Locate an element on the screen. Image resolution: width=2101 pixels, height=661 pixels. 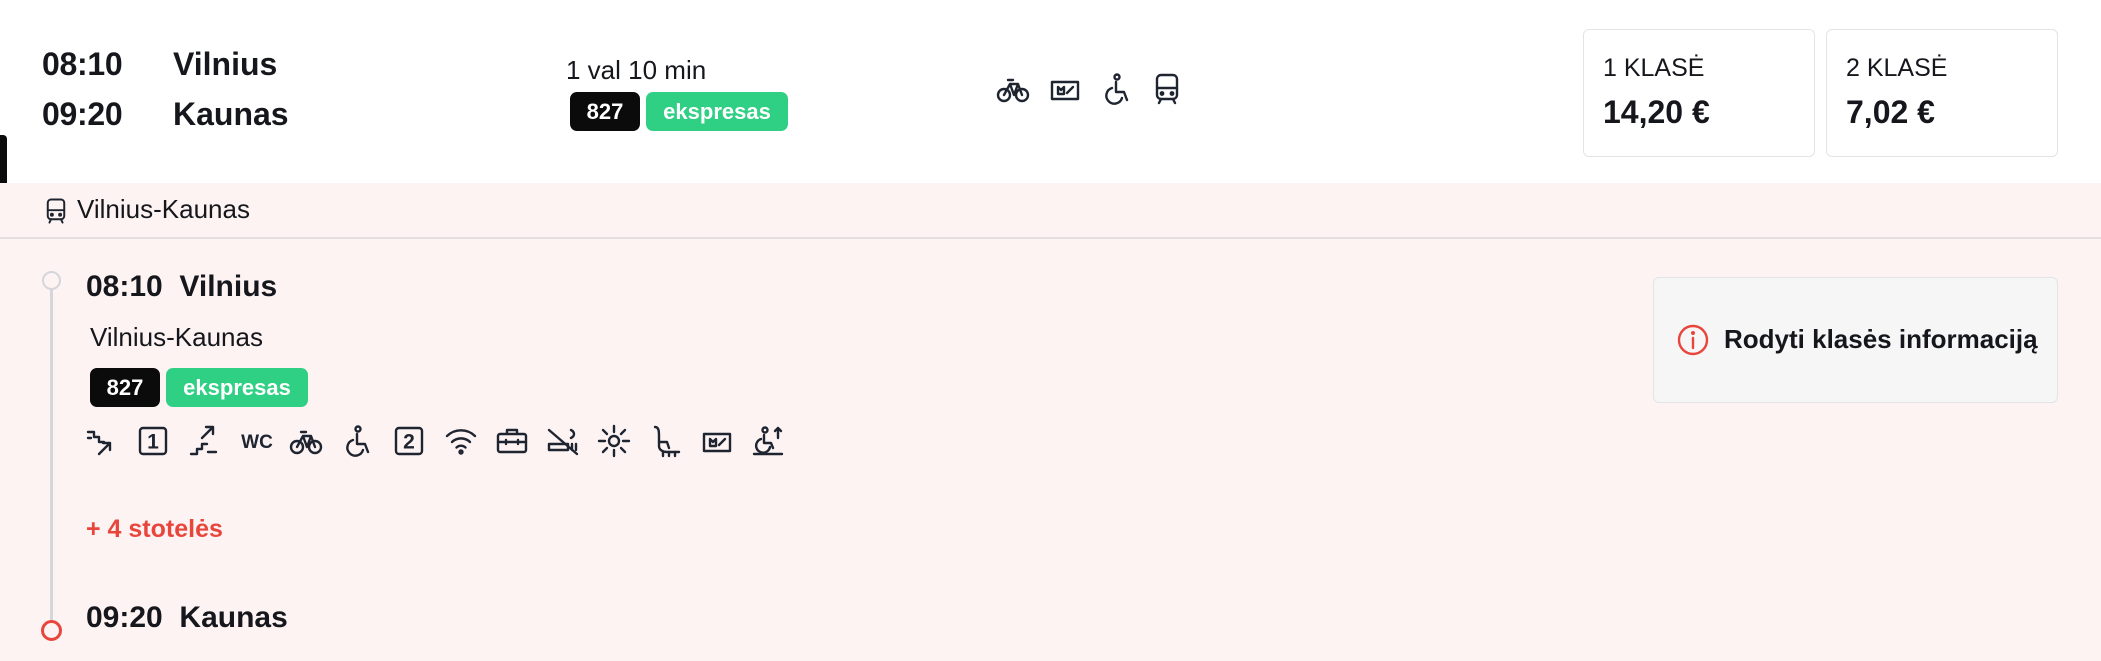
start-stop: 08:10 Vilnius is located at coordinates (181, 287).